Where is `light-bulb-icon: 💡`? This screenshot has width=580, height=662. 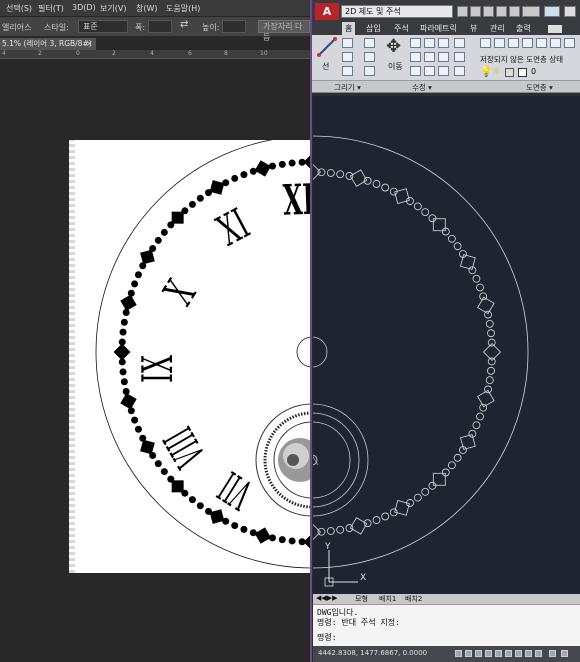 light-bulb-icon: 💡 is located at coordinates (486, 72).